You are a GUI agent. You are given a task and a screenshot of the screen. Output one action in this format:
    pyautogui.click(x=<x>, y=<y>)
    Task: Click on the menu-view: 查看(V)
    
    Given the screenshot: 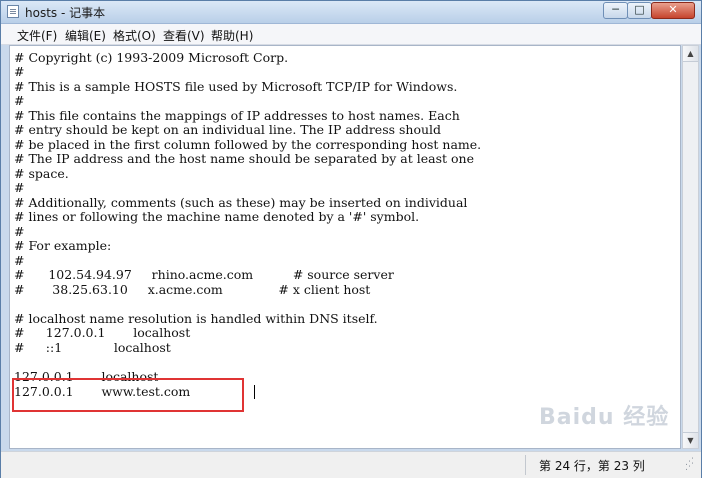 What is the action you would take?
    pyautogui.click(x=184, y=35)
    